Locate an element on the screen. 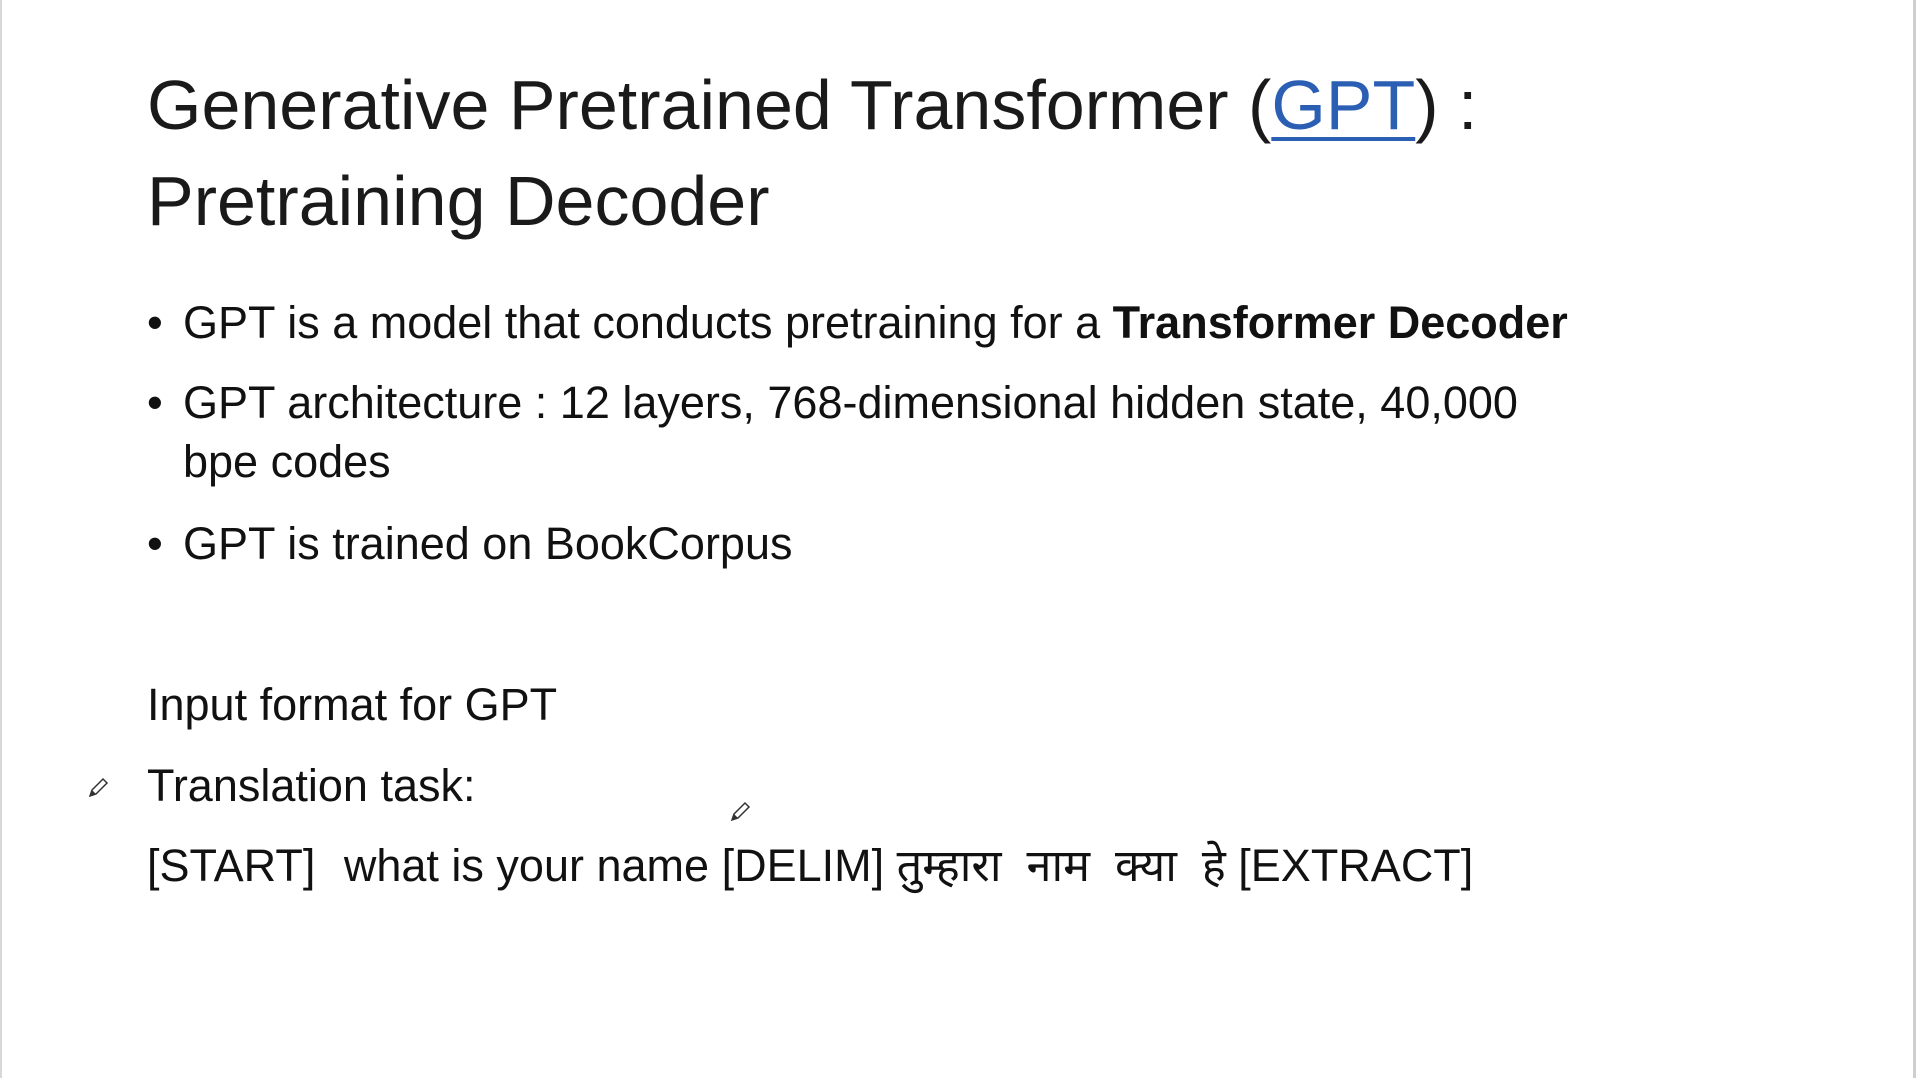 The width and height of the screenshot is (1920, 1080). input-format-heading: Input format for GPT is located at coordinates (352, 704).